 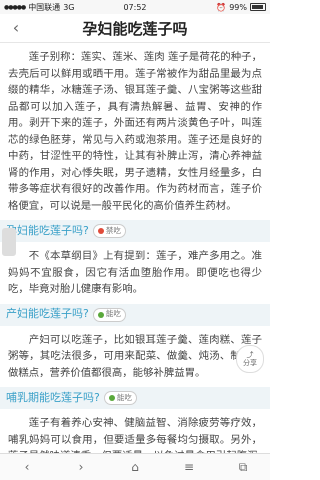 What do you see at coordinates (189, 467) in the screenshot?
I see `menu-icon: ≡` at bounding box center [189, 467].